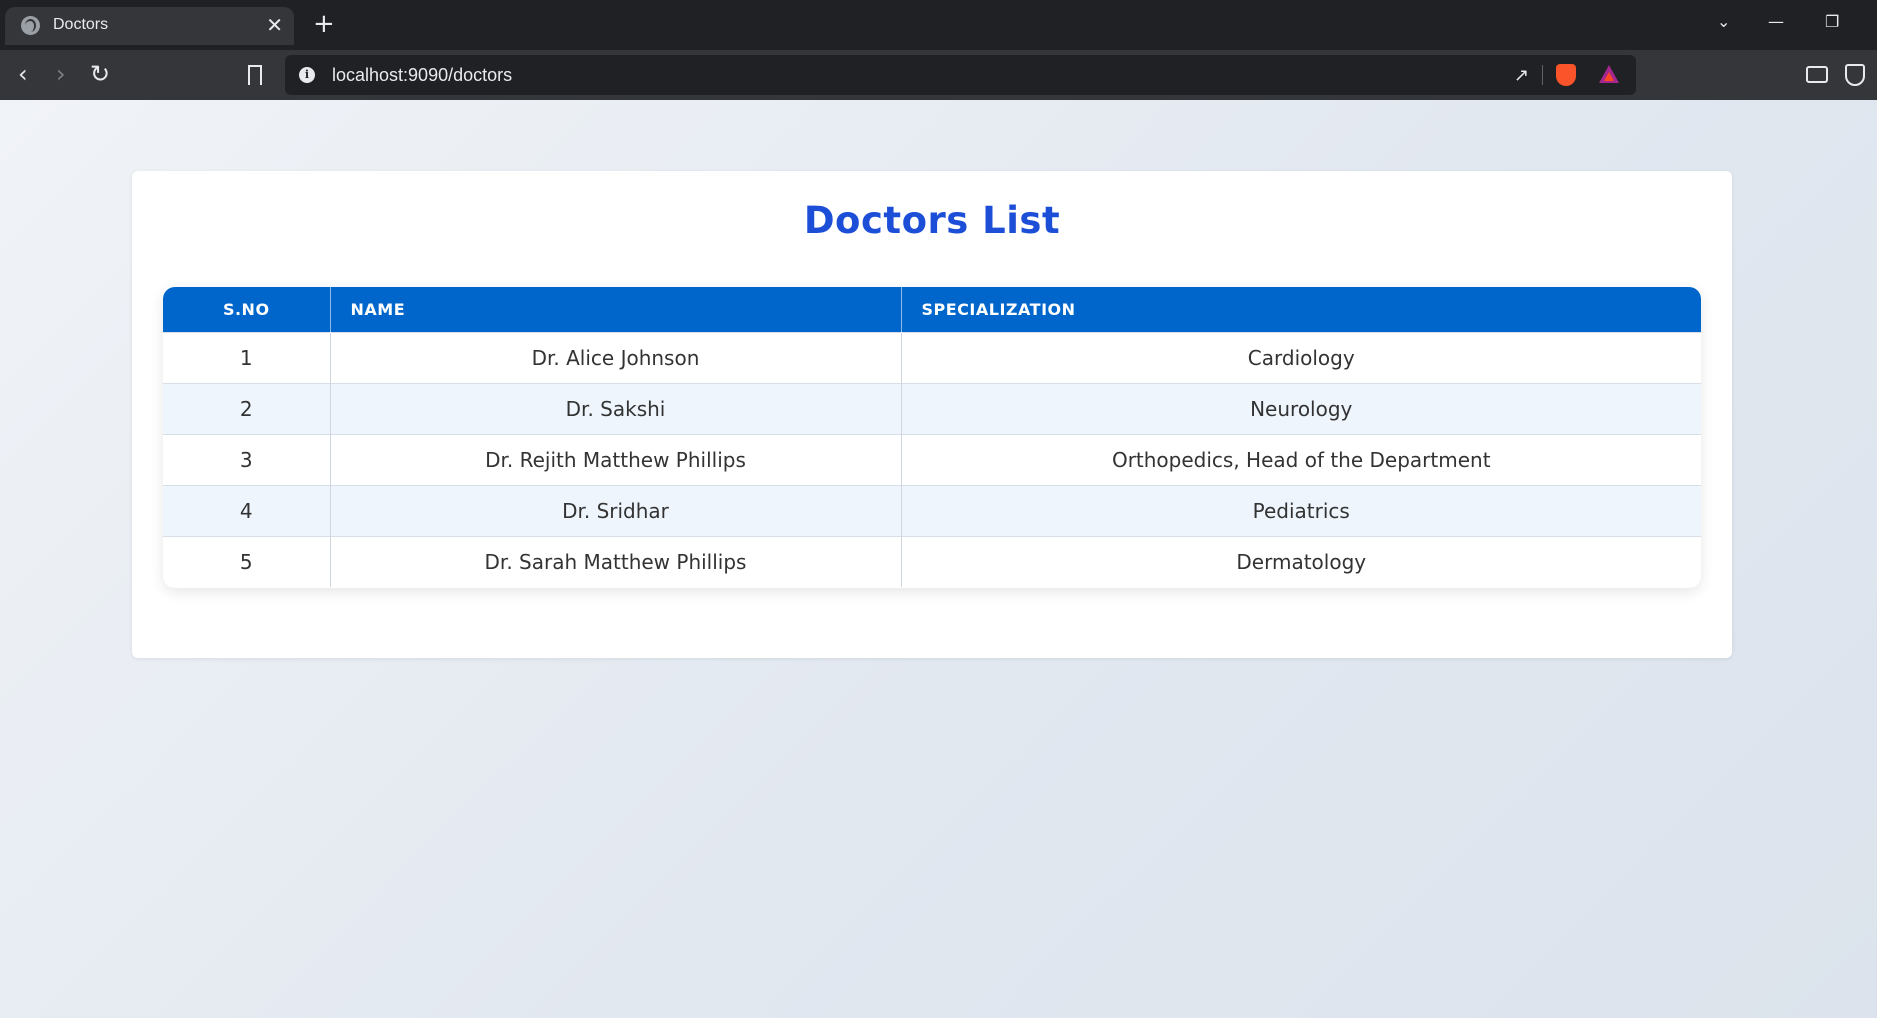 The width and height of the screenshot is (1877, 1018). I want to click on minimize-button: —, so click(1776, 21).